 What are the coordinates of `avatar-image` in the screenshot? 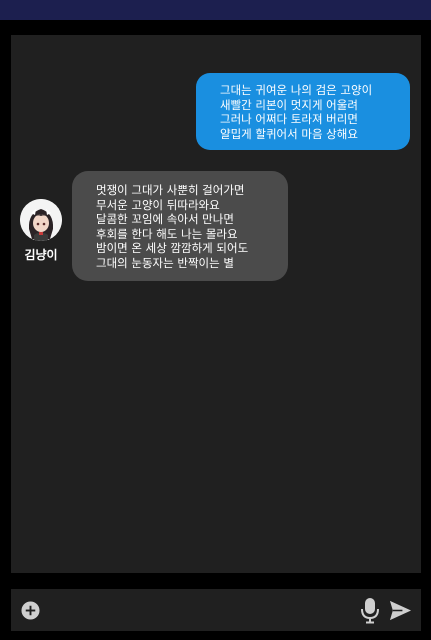 It's located at (41, 220).